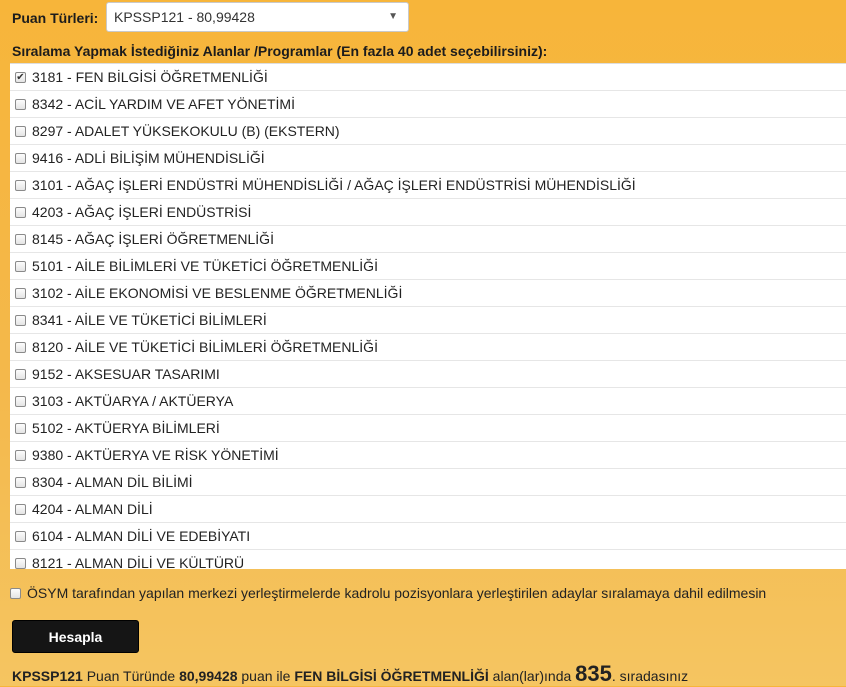 The image size is (846, 687). Describe the element at coordinates (428, 374) in the screenshot. I see `list-item: 9152 - AKSESUAR TASARIMI` at that location.